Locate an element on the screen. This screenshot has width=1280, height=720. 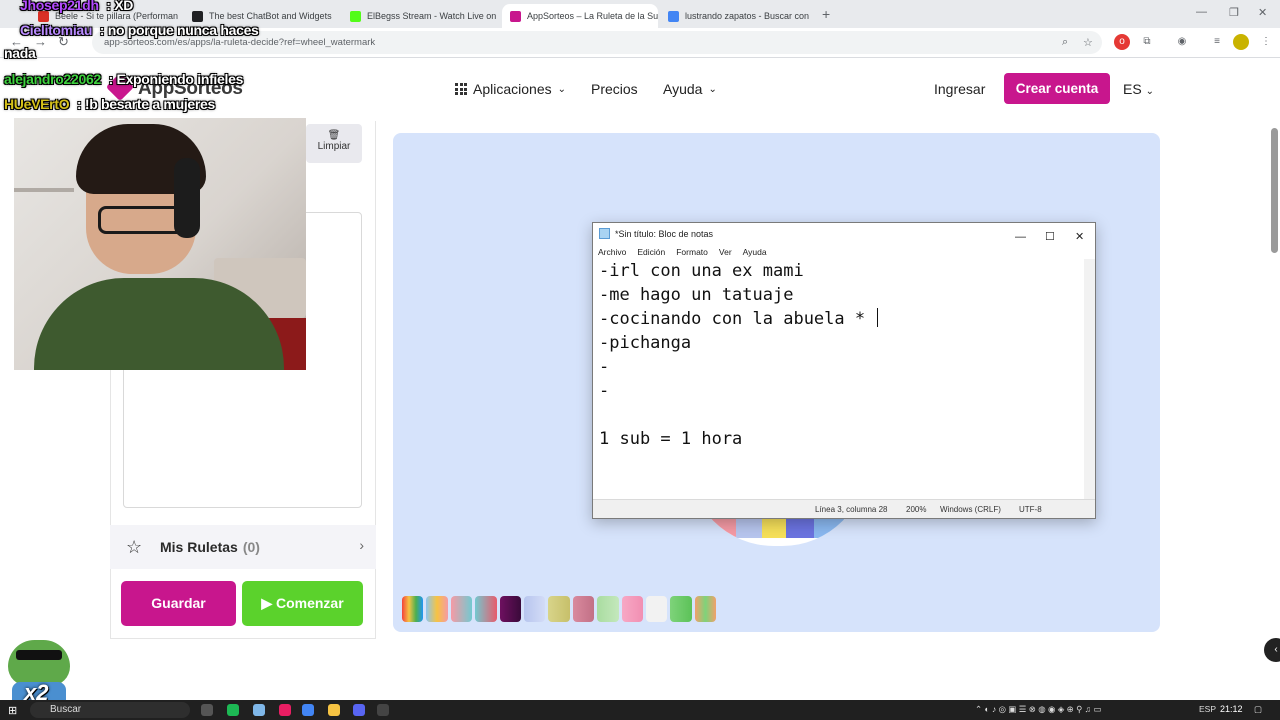
new-tab-icon: + is located at coordinates (826, 14).